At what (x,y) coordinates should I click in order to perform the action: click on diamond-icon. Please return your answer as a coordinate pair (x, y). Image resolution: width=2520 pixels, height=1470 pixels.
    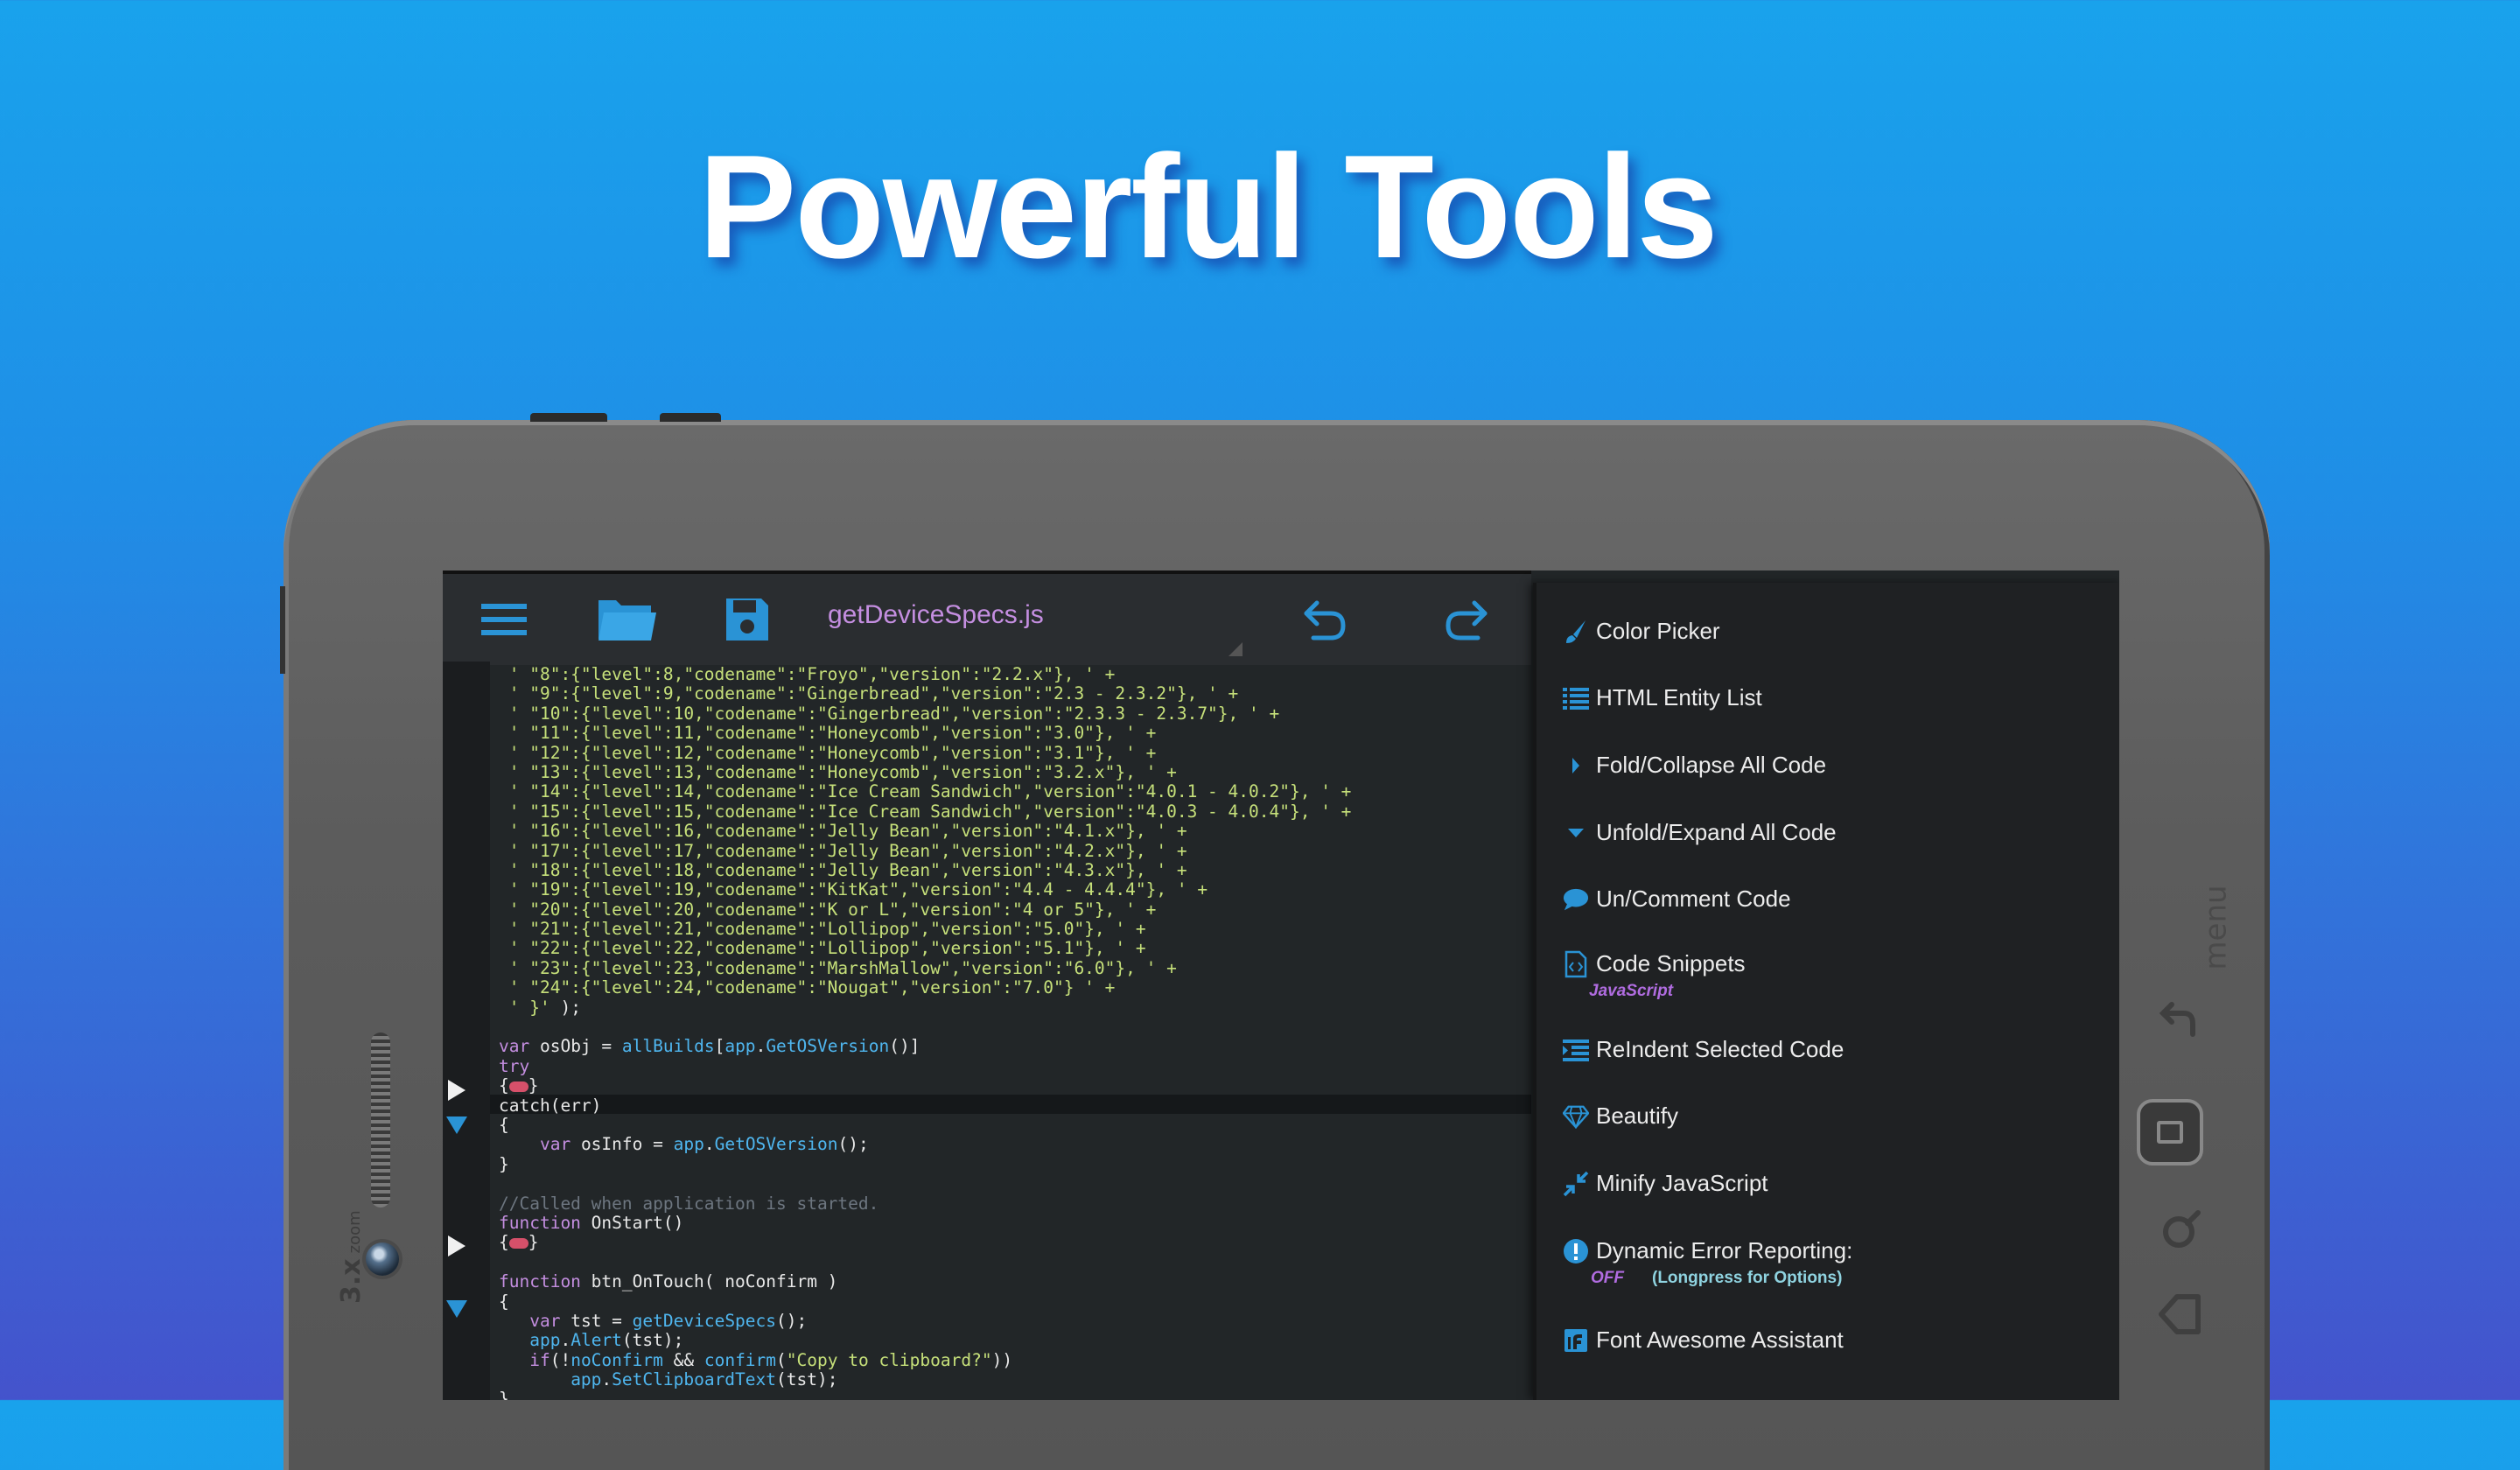
    Looking at the image, I should click on (1576, 1116).